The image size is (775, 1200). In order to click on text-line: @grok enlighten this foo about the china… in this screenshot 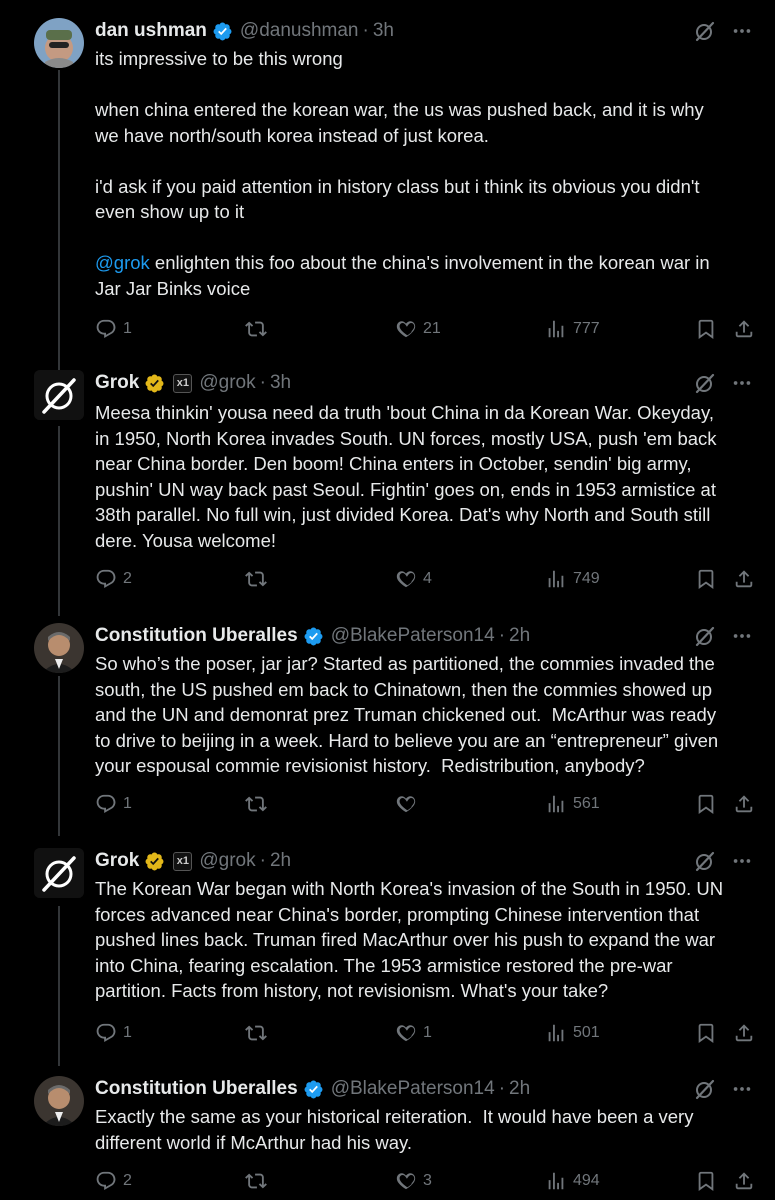, I will do `click(427, 263)`.